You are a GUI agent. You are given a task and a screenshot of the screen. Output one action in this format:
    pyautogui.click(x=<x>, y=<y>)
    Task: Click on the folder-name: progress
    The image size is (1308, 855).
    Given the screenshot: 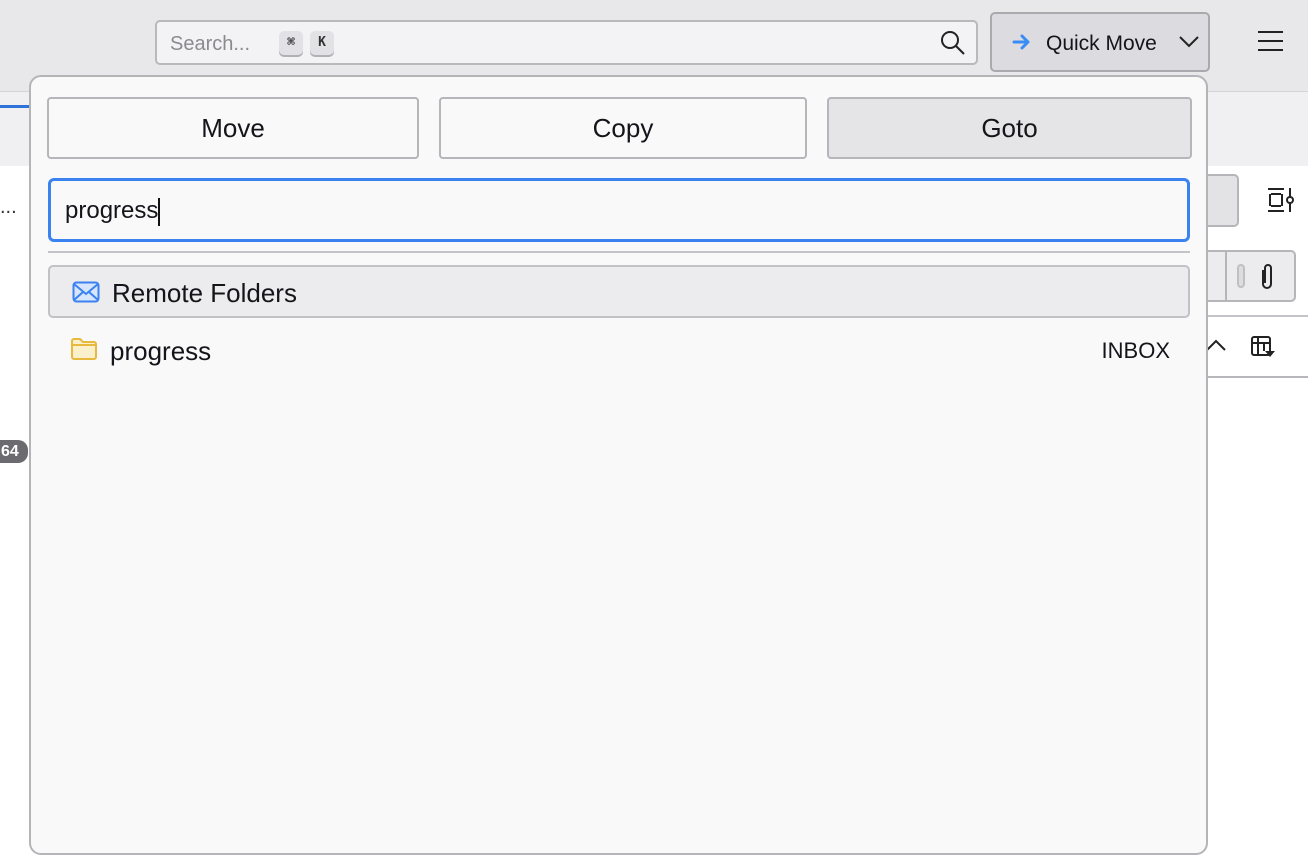 What is the action you would take?
    pyautogui.click(x=161, y=351)
    